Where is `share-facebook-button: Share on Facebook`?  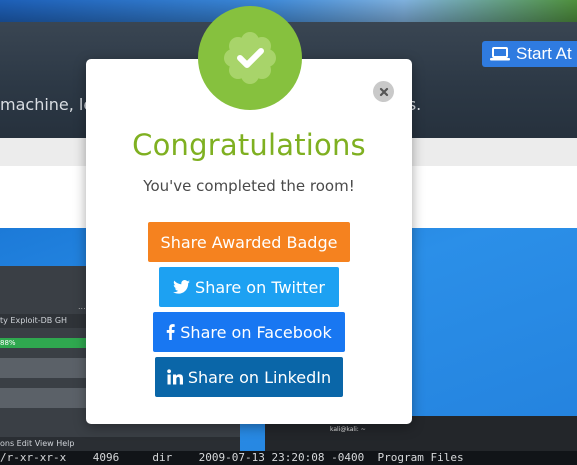
share-facebook-button: Share on Facebook is located at coordinates (249, 332).